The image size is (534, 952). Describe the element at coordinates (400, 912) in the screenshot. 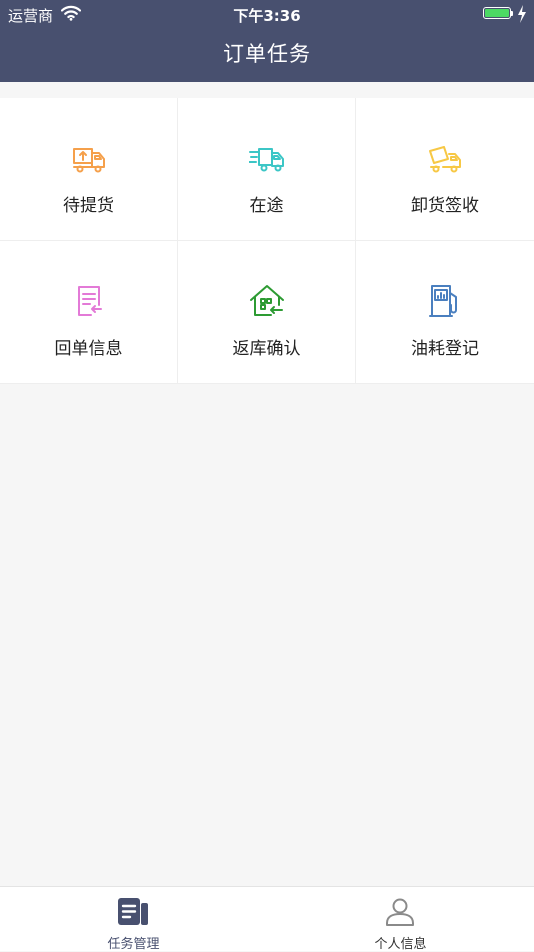

I see `person-icon` at that location.